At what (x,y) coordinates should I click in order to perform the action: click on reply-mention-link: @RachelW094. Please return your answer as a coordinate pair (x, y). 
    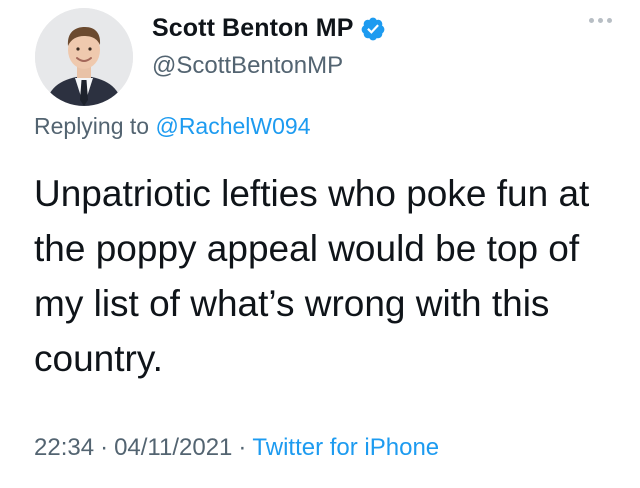
    Looking at the image, I should click on (232, 126).